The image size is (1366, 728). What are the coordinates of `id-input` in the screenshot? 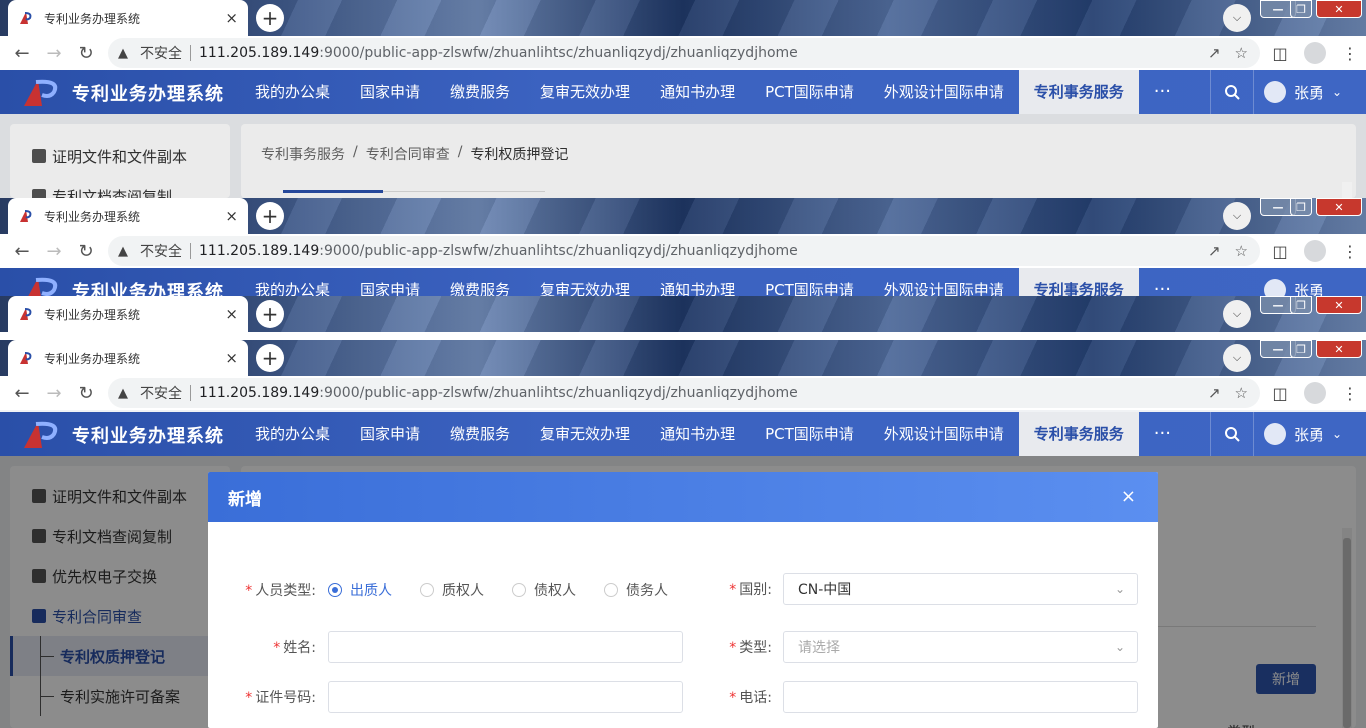 It's located at (505, 697).